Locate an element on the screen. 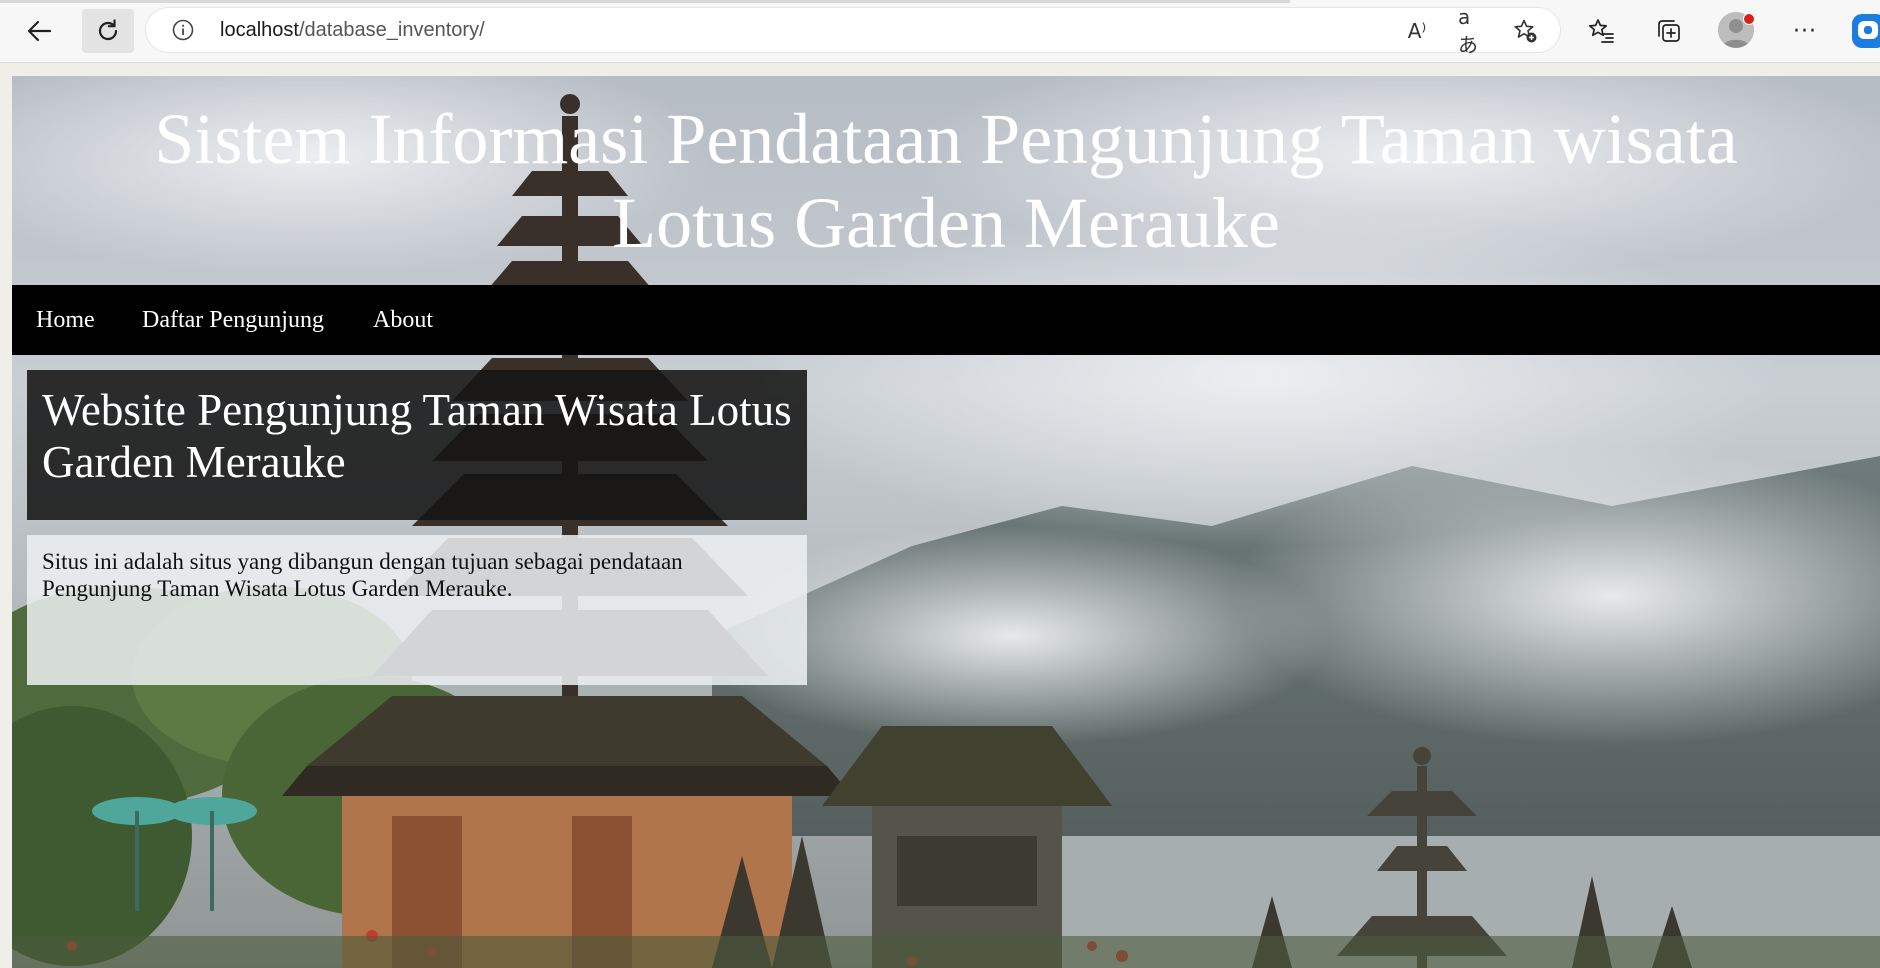  nav-link-home: Home is located at coordinates (65, 320).